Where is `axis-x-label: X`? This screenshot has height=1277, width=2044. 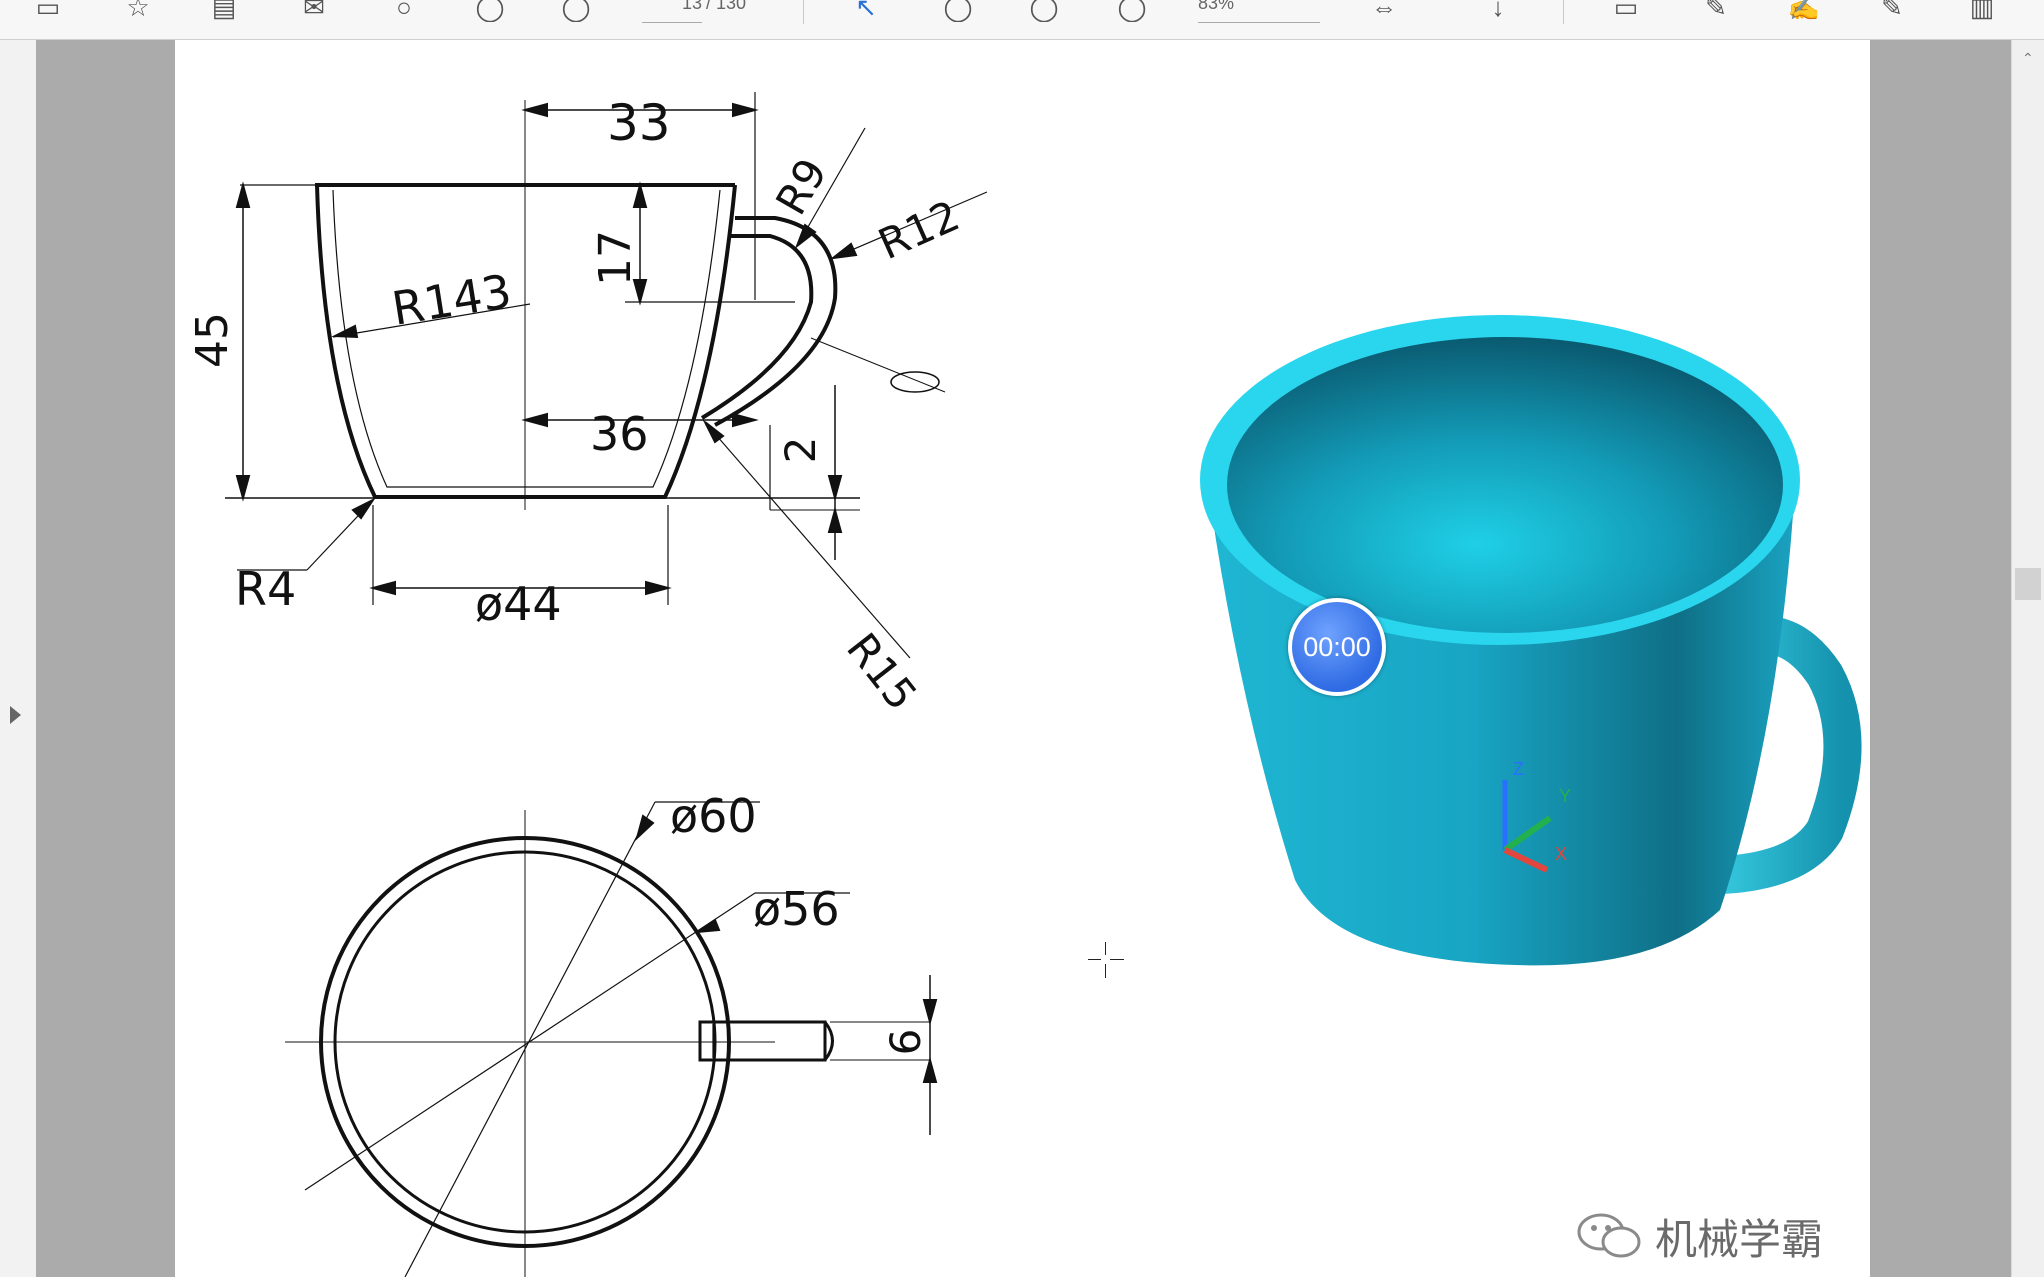
axis-x-label: X is located at coordinates (1561, 854).